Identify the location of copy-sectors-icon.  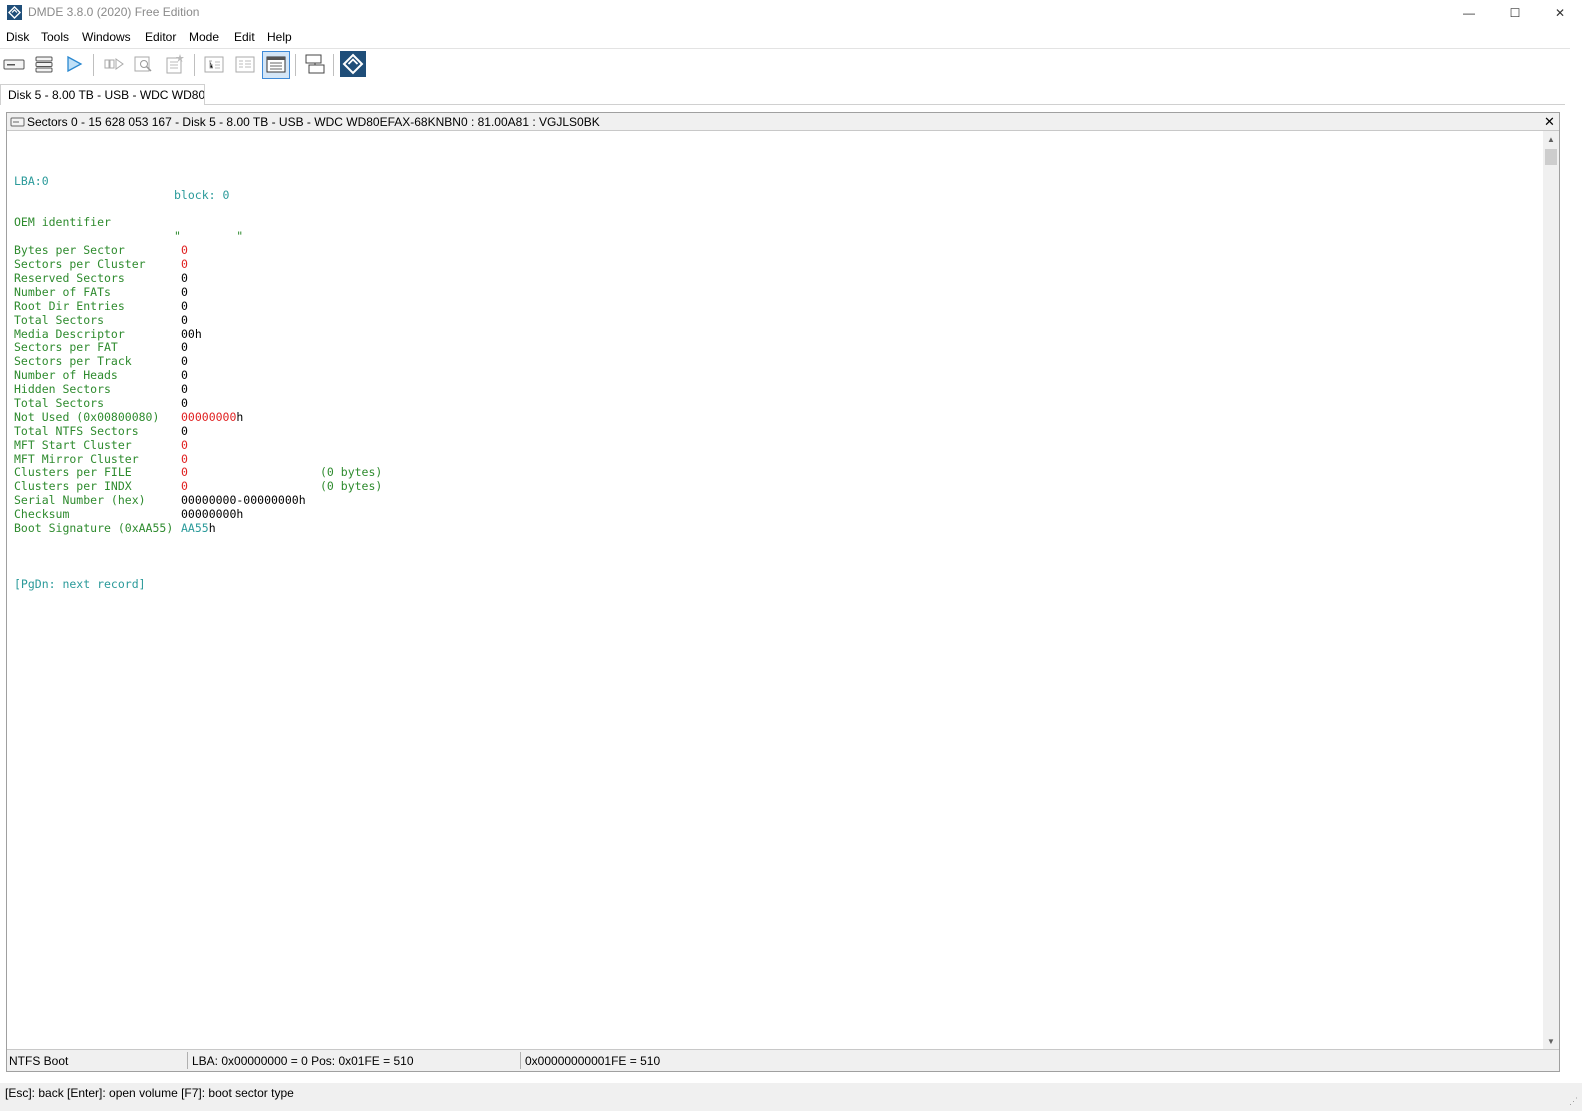
(315, 65).